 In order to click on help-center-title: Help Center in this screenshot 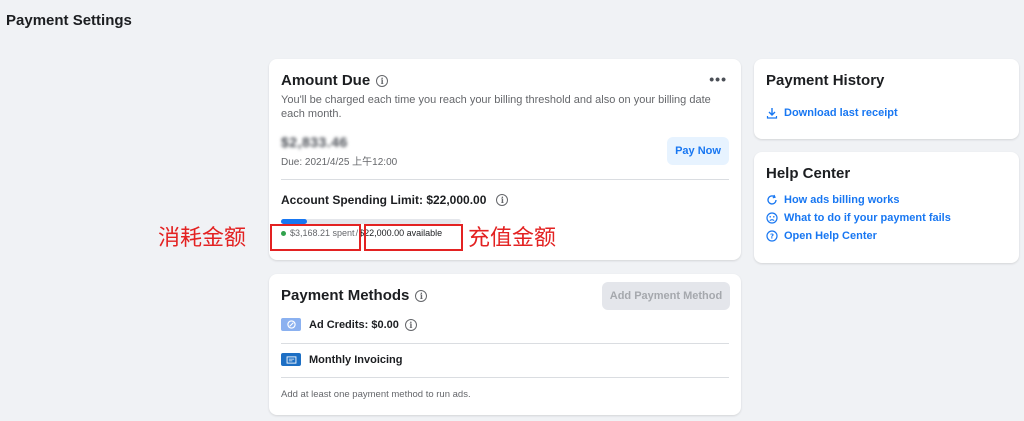, I will do `click(808, 173)`.